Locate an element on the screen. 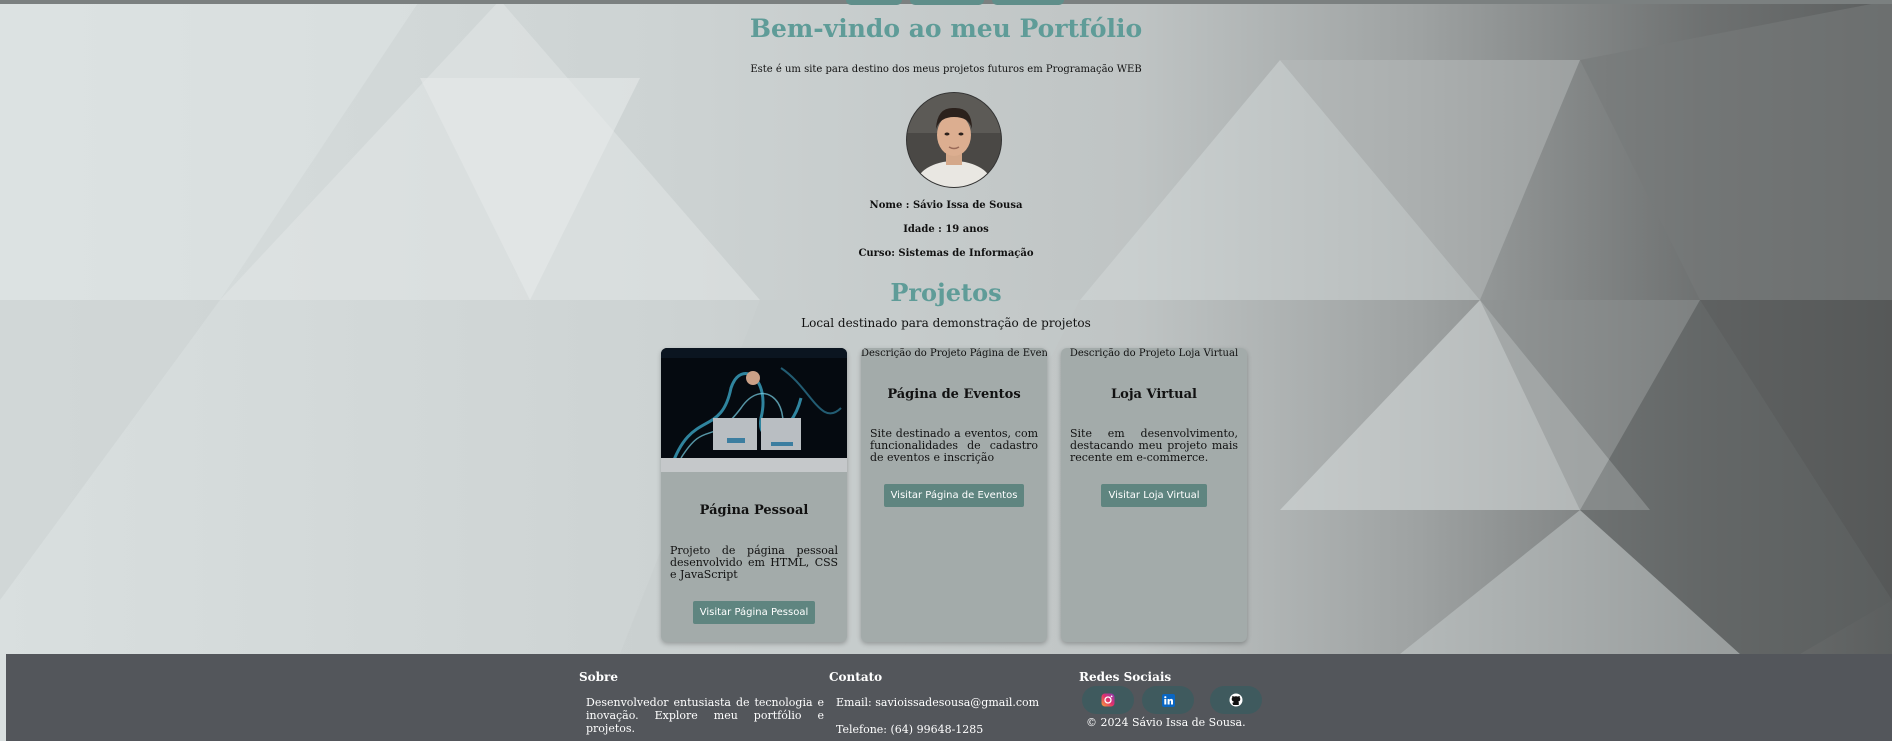 The image size is (1892, 741). instagram-link is located at coordinates (1108, 700).